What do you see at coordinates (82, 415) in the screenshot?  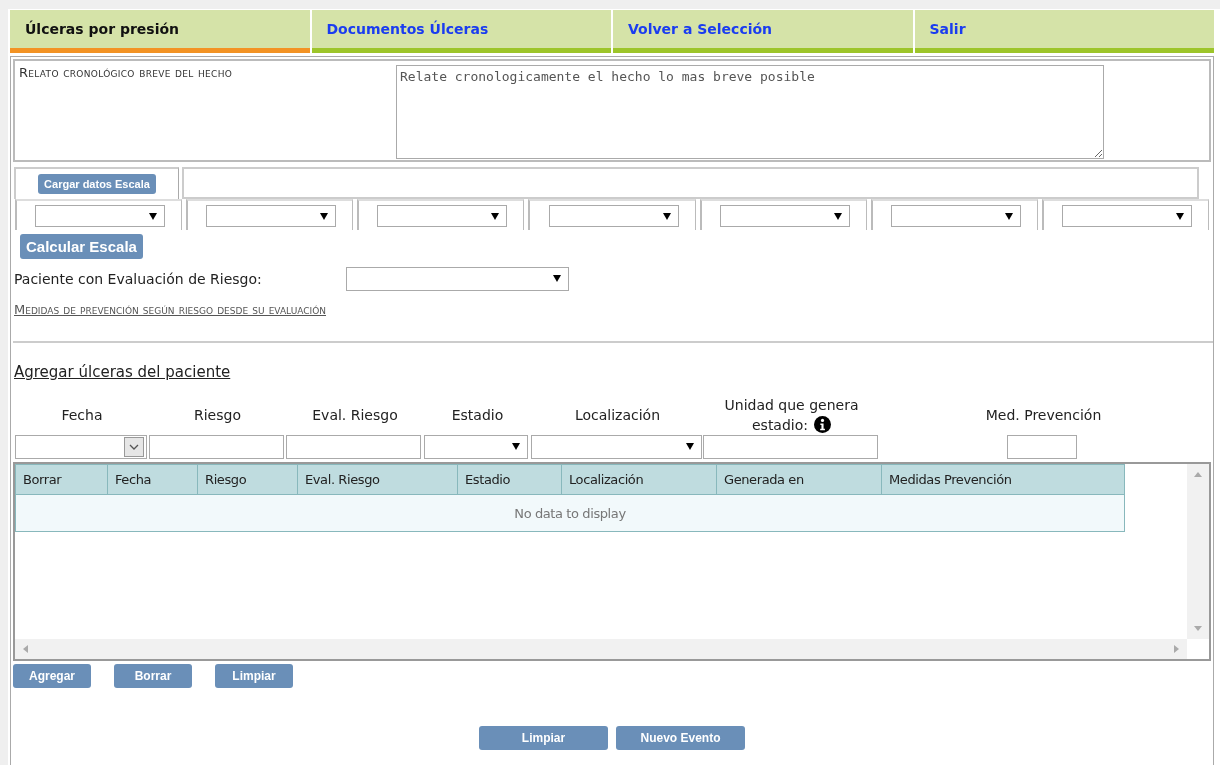 I see `column-label: Fecha` at bounding box center [82, 415].